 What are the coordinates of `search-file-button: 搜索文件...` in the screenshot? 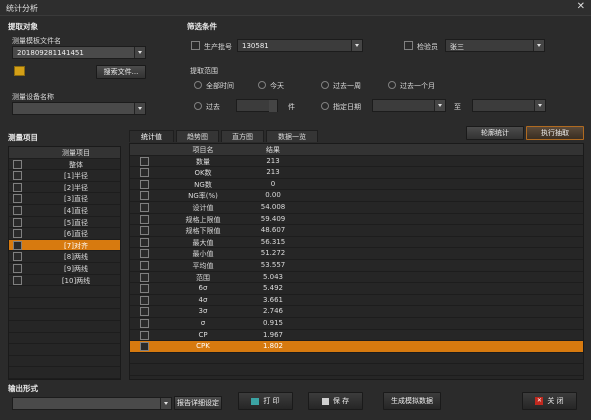 It's located at (121, 72).